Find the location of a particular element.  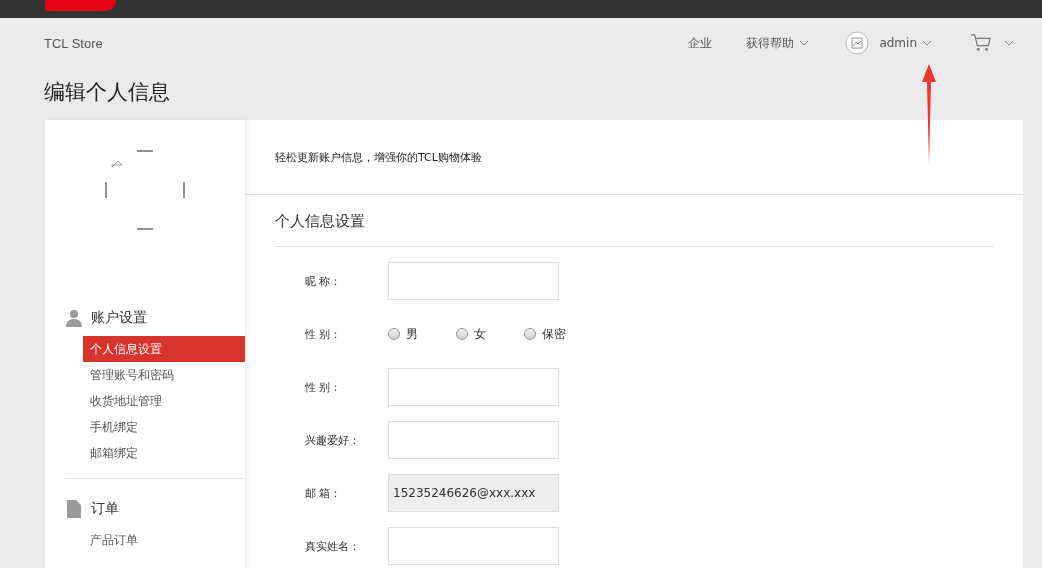

sidebar-heading: 账户设置 is located at coordinates (119, 318).